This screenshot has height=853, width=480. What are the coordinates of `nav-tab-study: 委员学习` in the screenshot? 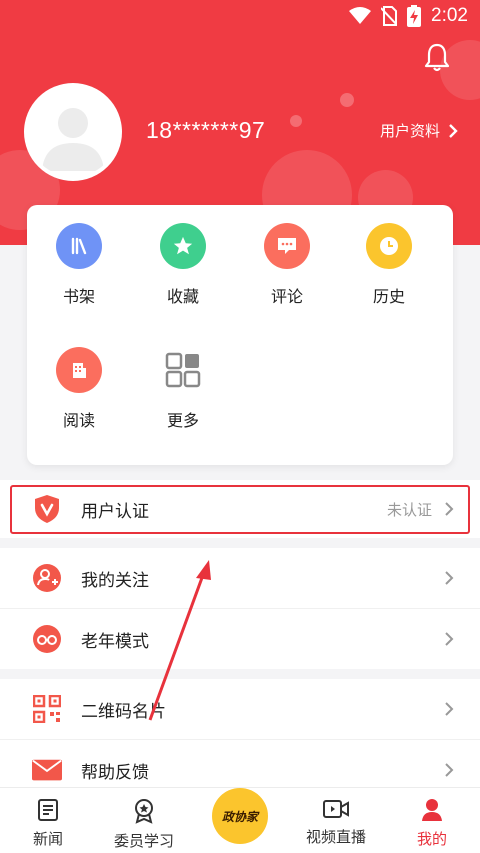 It's located at (144, 820).